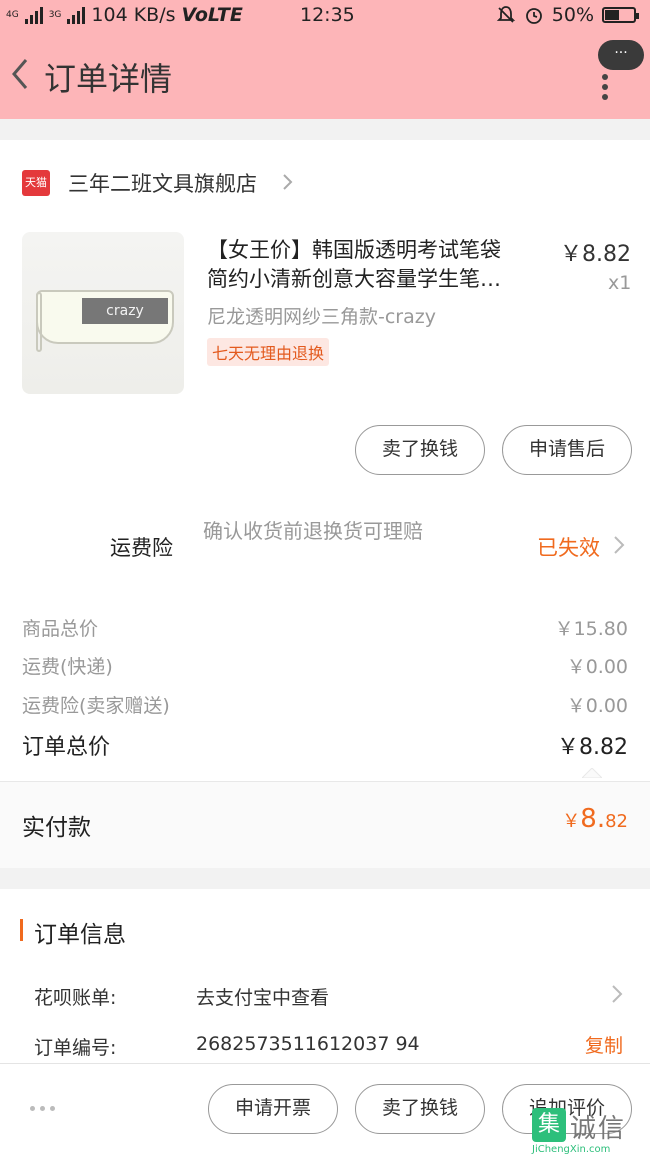 This screenshot has width=650, height=1155. Describe the element at coordinates (162, 183) in the screenshot. I see `shop-name: 三年二班文具旗舰店` at that location.